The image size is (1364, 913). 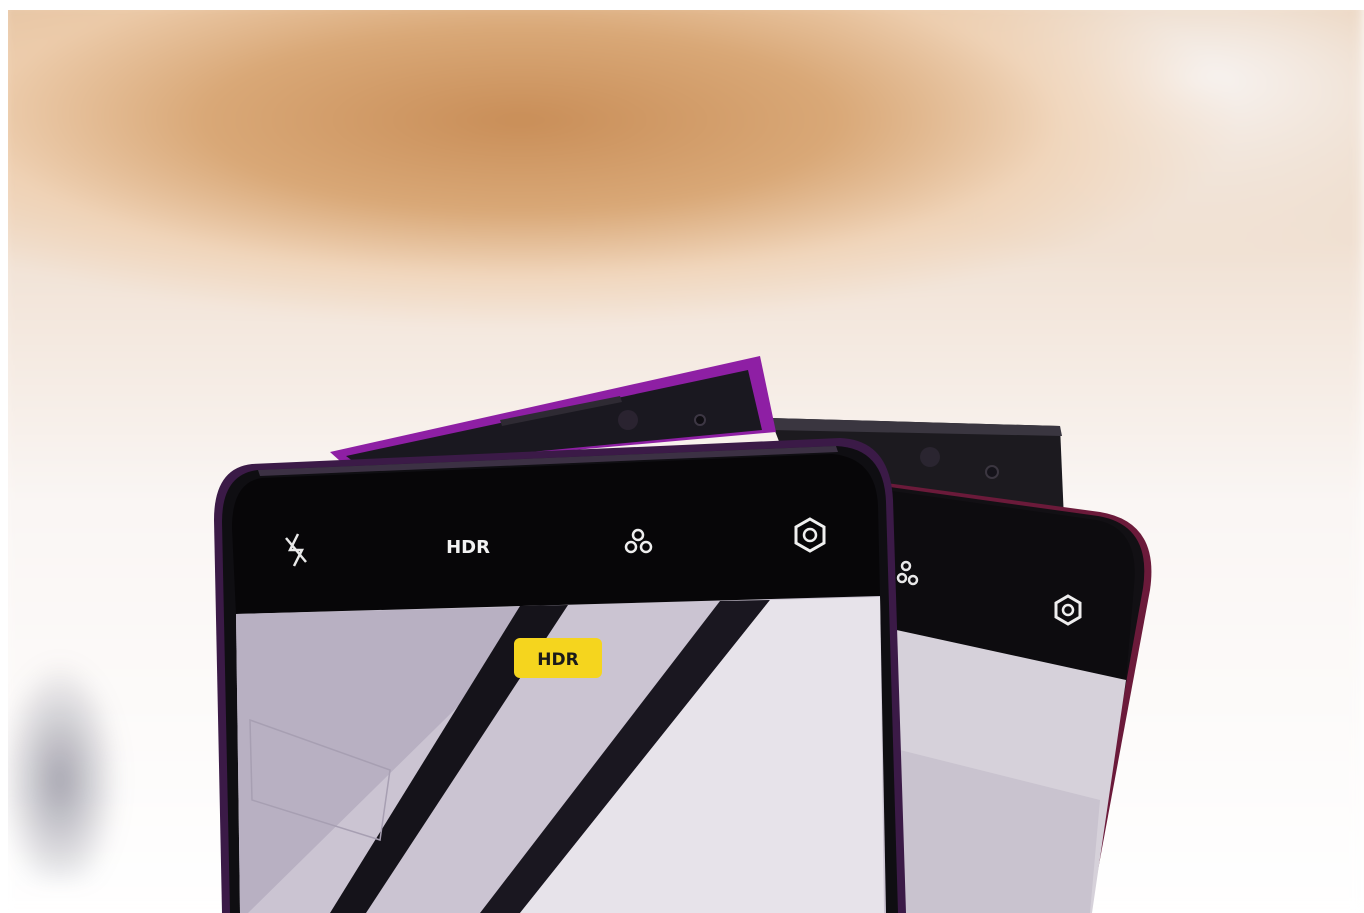 I want to click on hdr-toggle-button: HDR, so click(x=468, y=547).